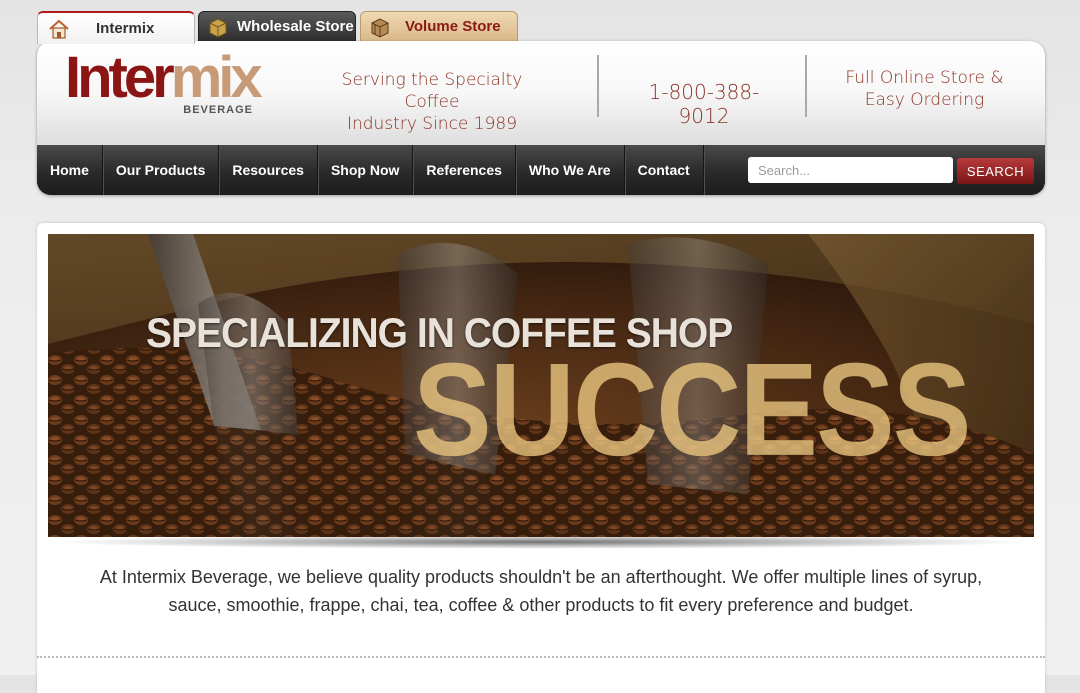 The height and width of the screenshot is (693, 1080). Describe the element at coordinates (161, 170) in the screenshot. I see `nav-our-products: Our Products` at that location.